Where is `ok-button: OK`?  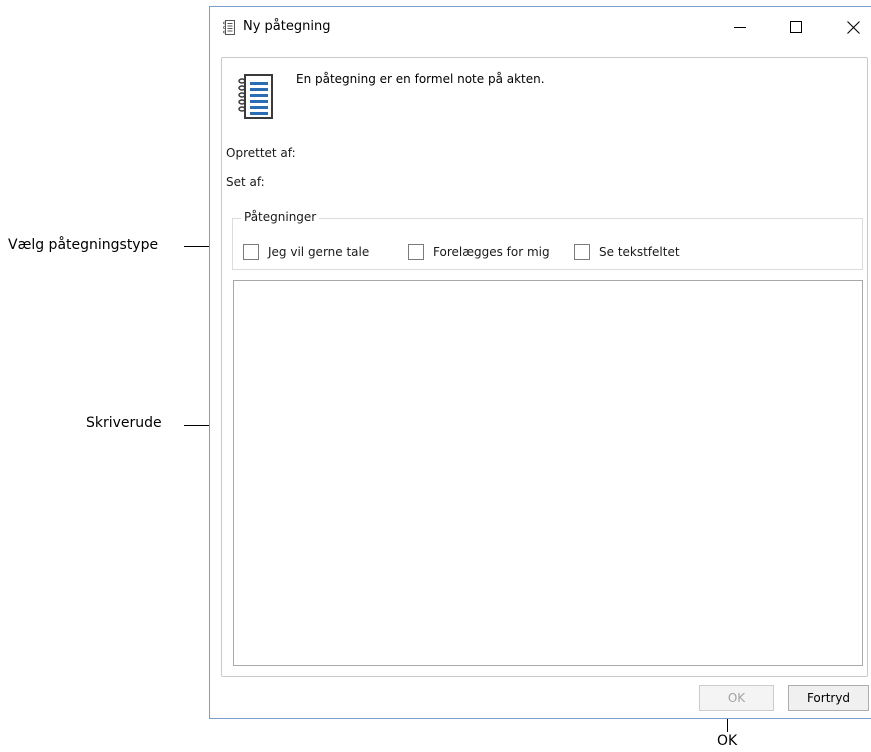 ok-button: OK is located at coordinates (736, 698).